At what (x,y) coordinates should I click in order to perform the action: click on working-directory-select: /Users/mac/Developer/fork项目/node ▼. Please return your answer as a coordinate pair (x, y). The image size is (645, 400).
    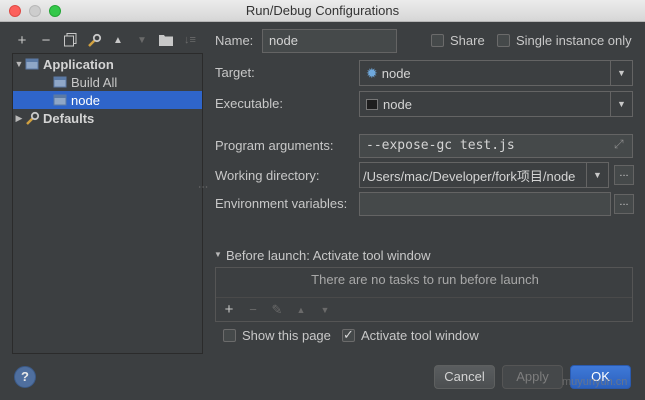
    Looking at the image, I should click on (484, 175).